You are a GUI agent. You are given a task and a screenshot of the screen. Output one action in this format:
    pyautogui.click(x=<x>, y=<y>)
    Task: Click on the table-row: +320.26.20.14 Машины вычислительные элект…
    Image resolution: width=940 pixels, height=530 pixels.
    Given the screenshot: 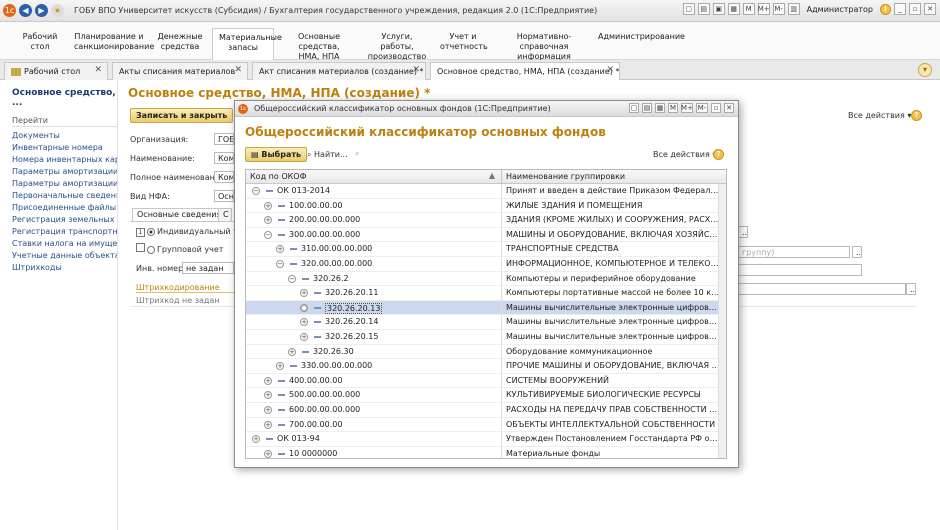 What is the action you would take?
    pyautogui.click(x=486, y=322)
    